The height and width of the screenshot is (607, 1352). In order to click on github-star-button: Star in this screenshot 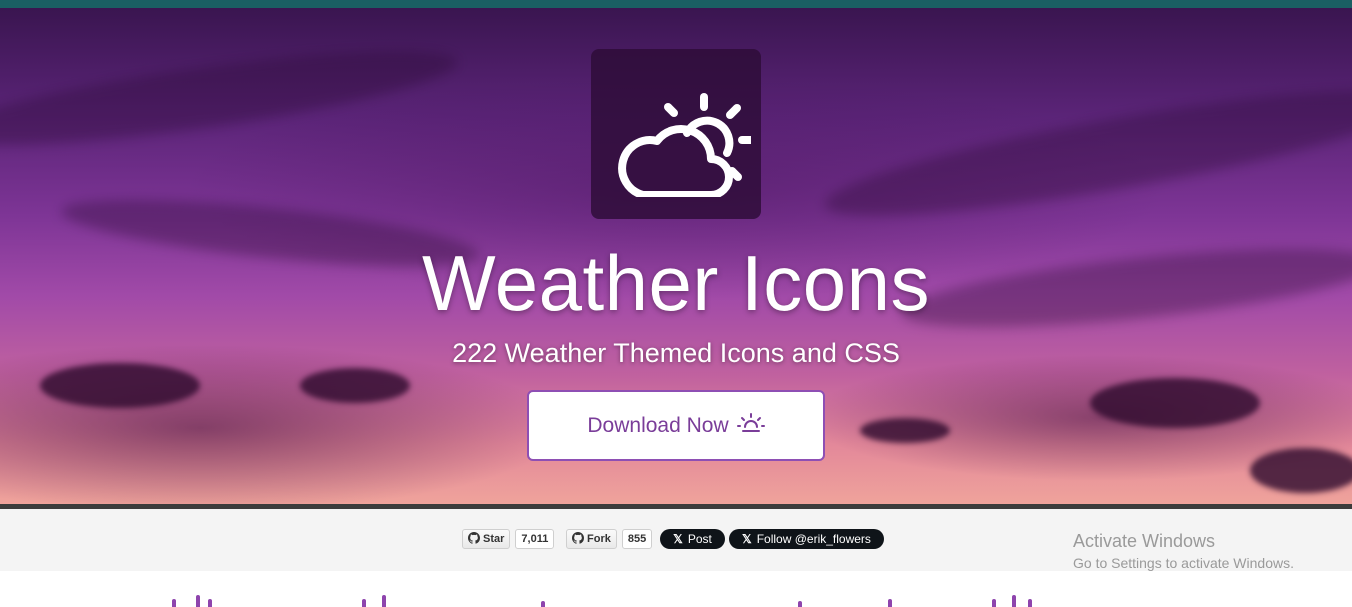, I will do `click(486, 539)`.